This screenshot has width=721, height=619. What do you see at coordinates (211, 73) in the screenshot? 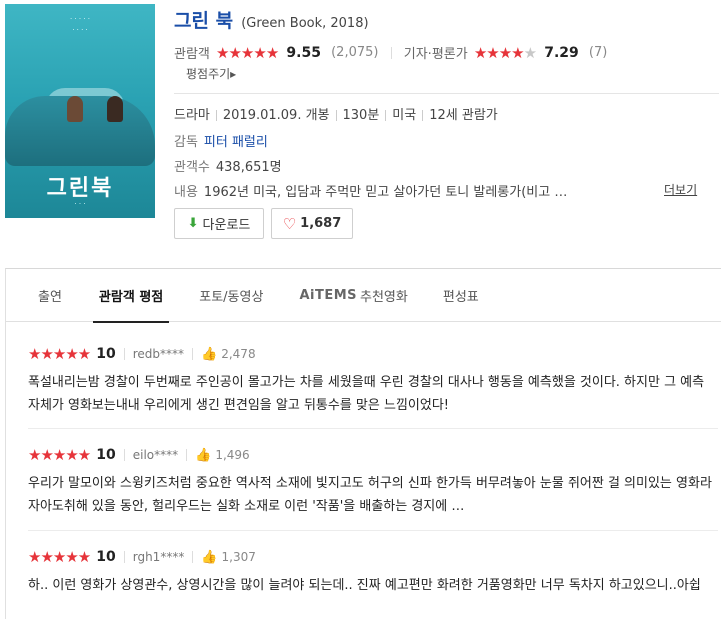
I see `rate-movie-link: 평점주기▸` at bounding box center [211, 73].